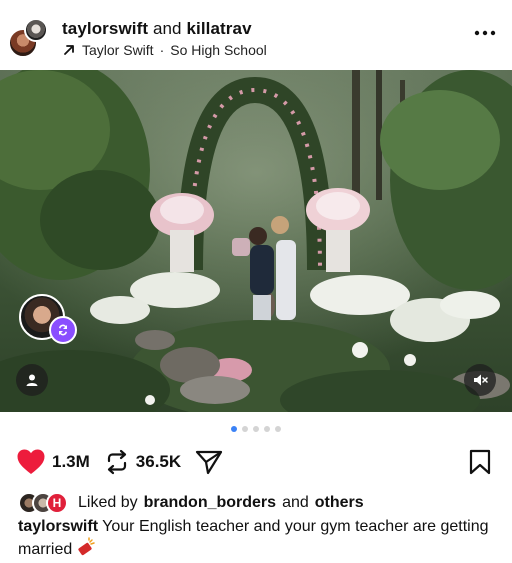 This screenshot has width=512, height=563. I want to click on liked-by-joiner: and, so click(295, 502).